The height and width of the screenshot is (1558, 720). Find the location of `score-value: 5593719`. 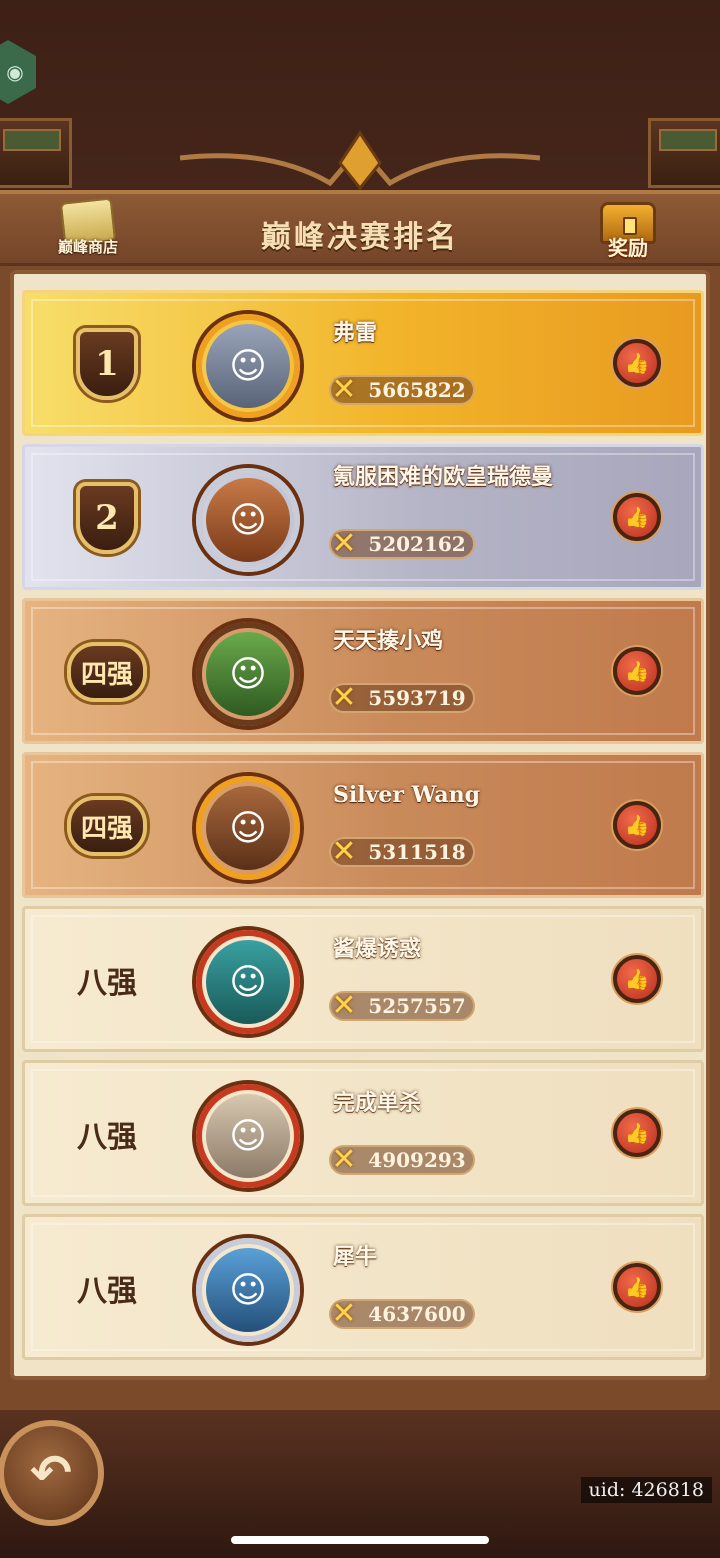

score-value: 5593719 is located at coordinates (417, 698).